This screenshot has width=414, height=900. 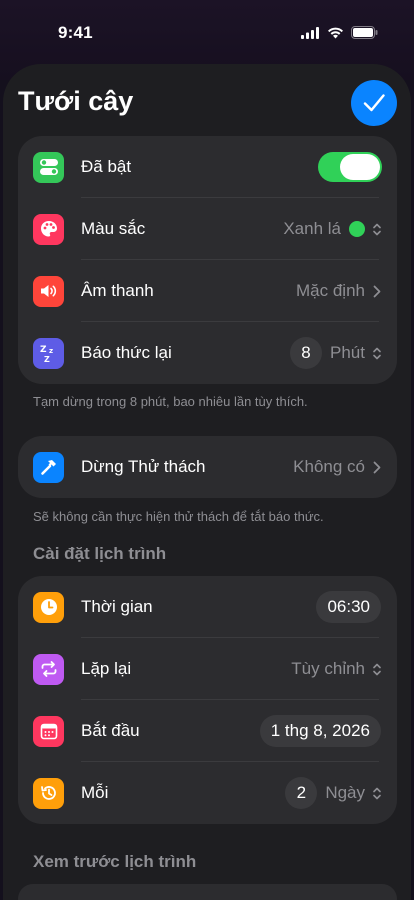 I want to click on enabled-label: Đã bật, so click(x=106, y=166).